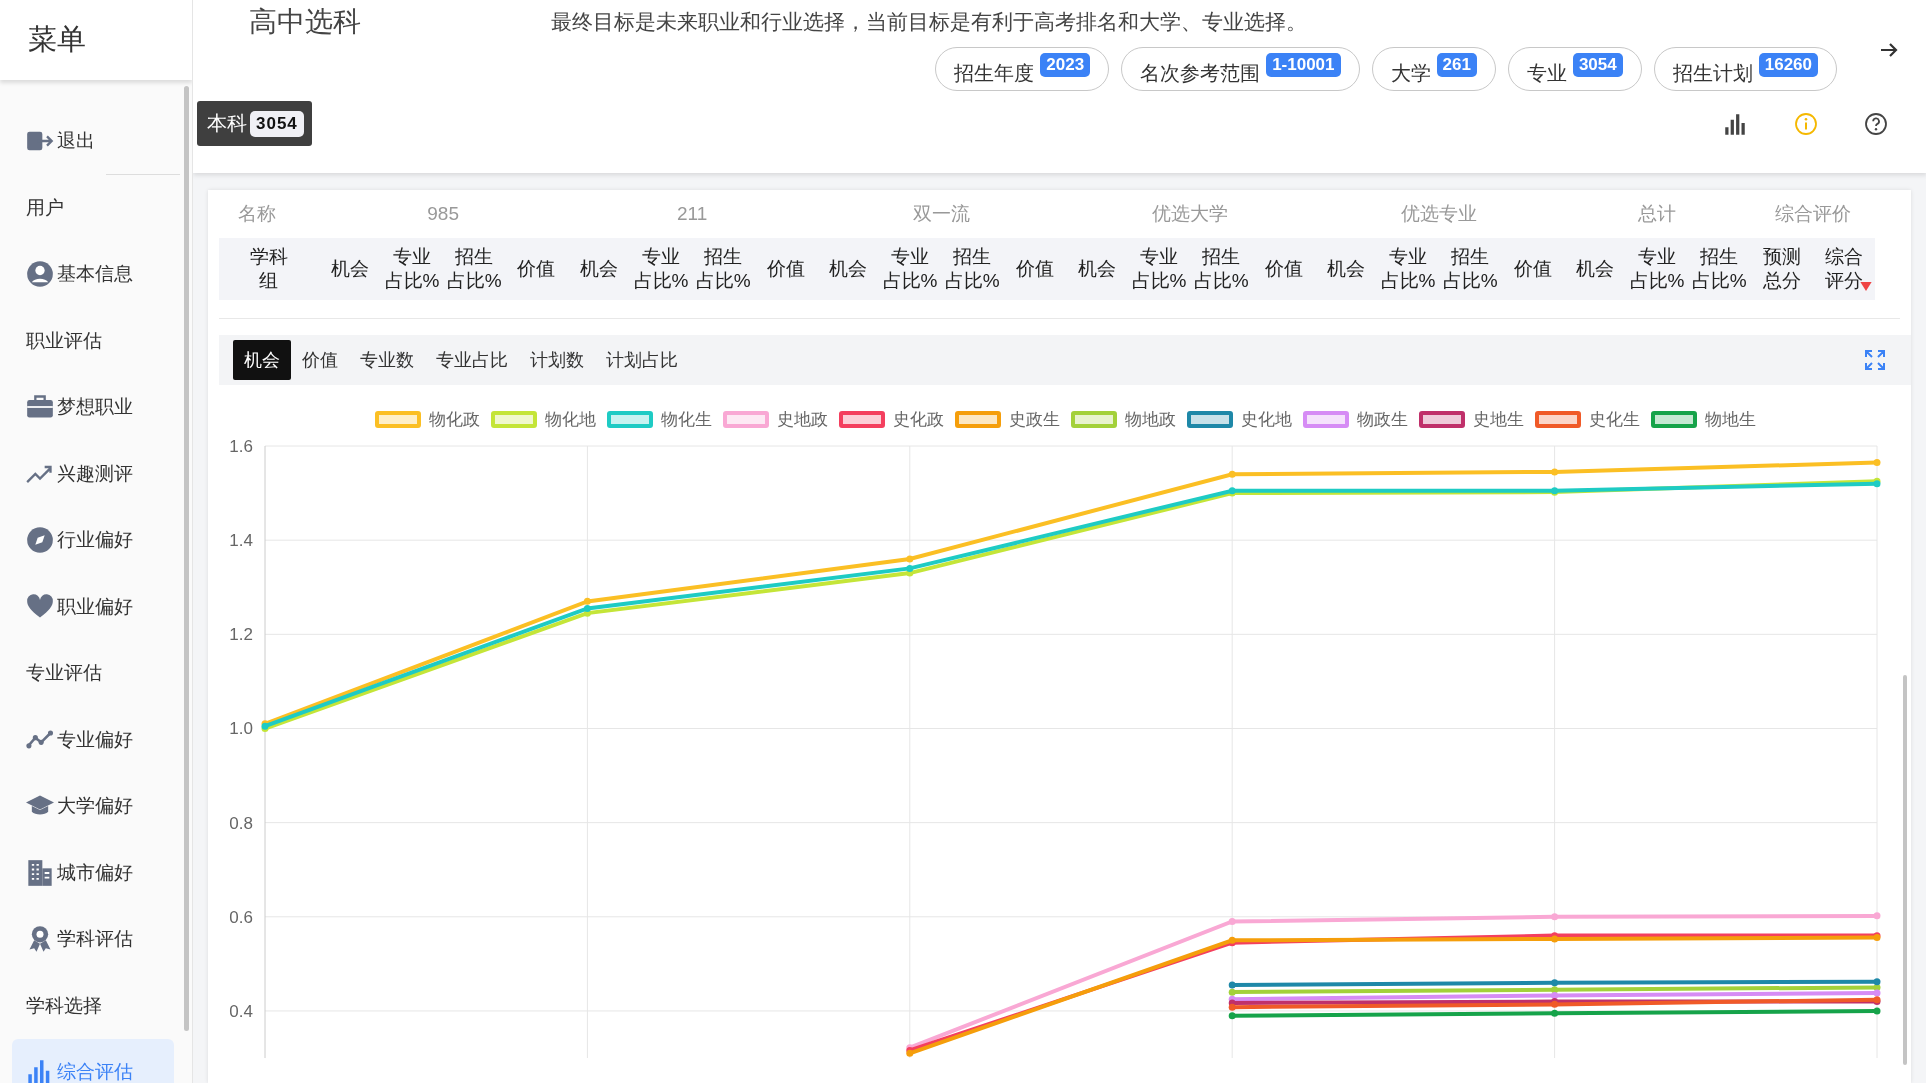 Image resolution: width=1926 pixels, height=1083 pixels. Describe the element at coordinates (941, 214) in the screenshot. I see `column-group-header: 双一流` at that location.